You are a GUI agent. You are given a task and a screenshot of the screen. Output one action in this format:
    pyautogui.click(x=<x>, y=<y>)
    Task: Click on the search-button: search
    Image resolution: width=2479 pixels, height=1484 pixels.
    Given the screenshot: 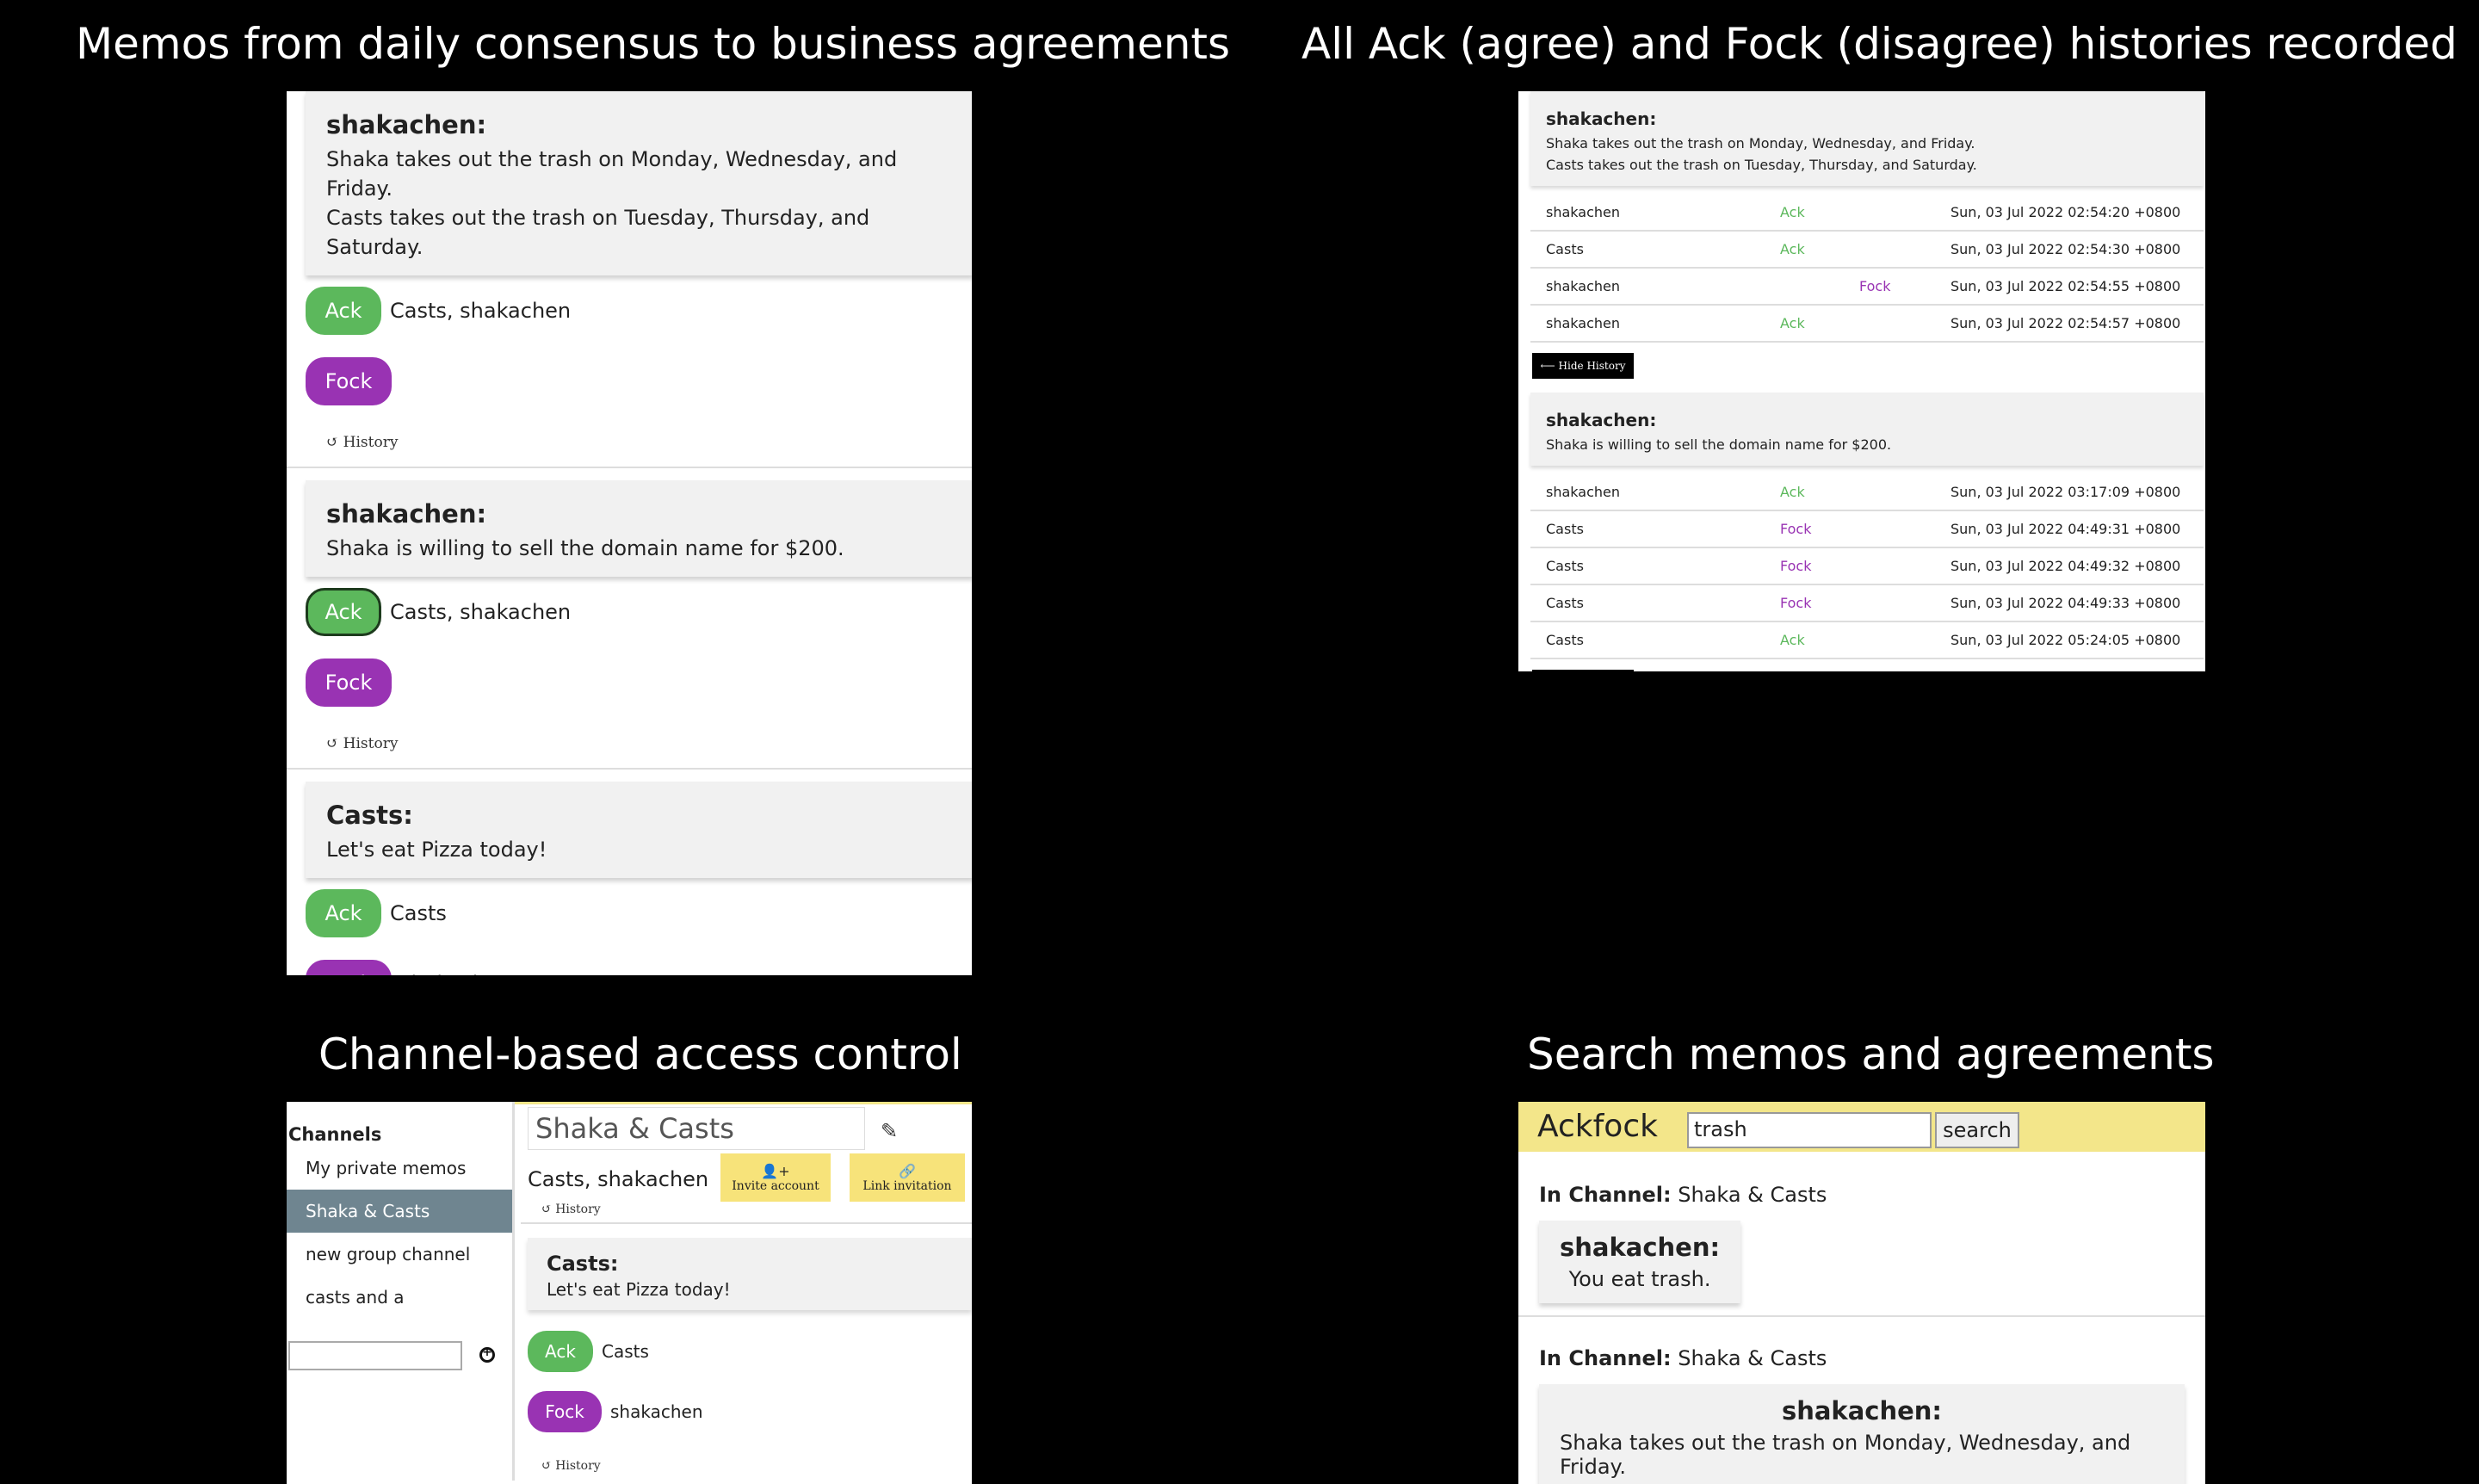 What is the action you would take?
    pyautogui.click(x=1977, y=1130)
    